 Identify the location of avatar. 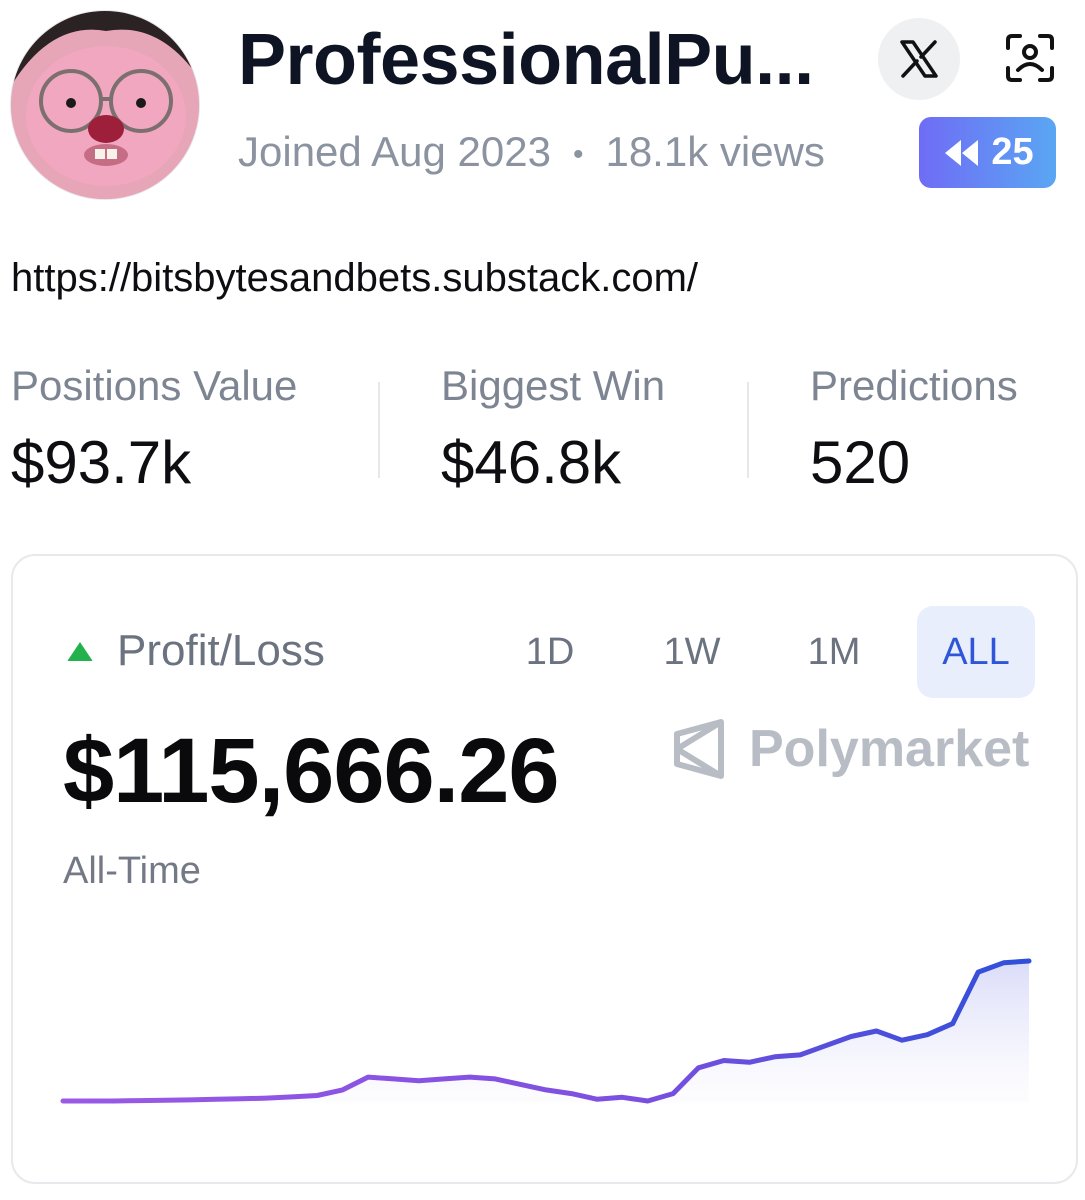
(105, 105).